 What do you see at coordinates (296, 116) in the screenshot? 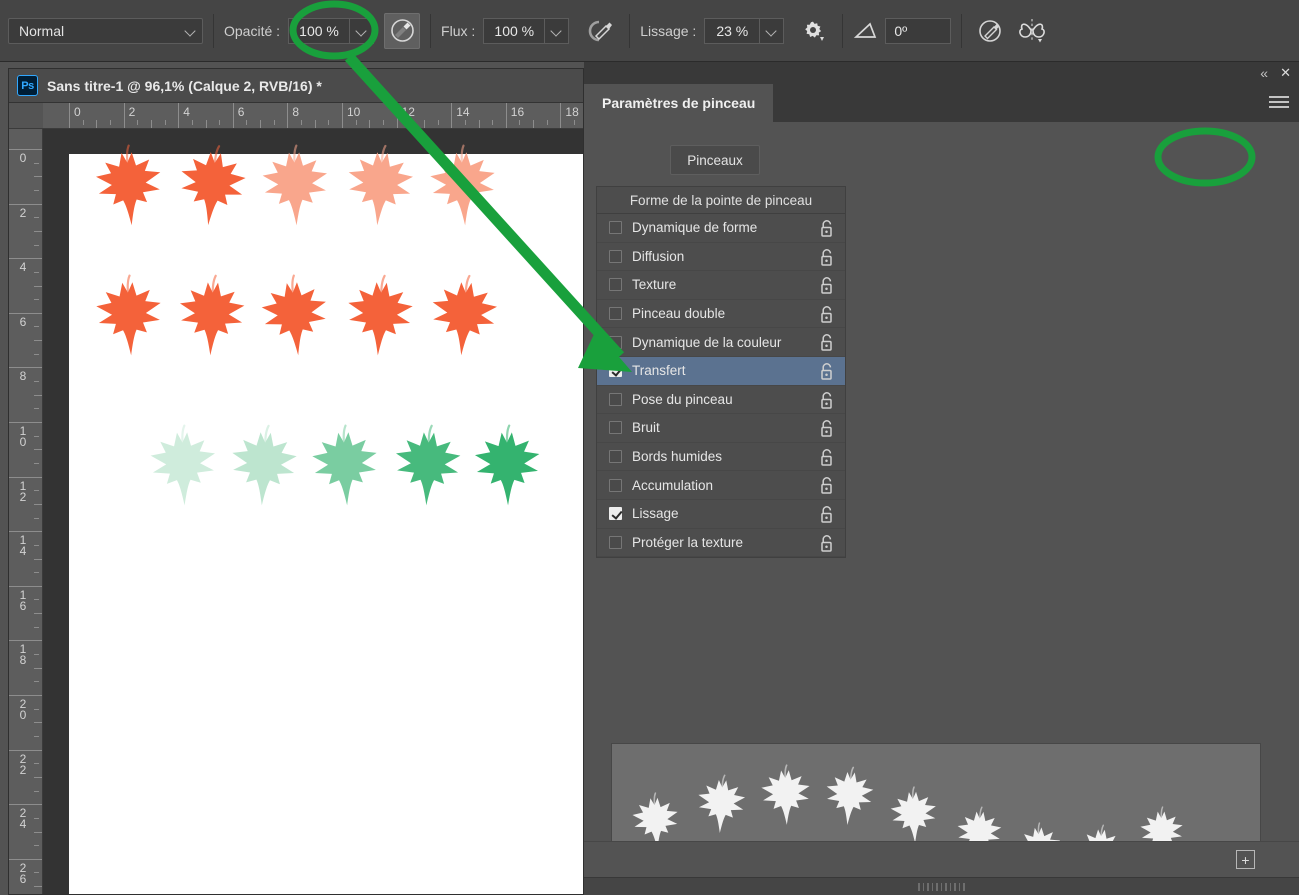
I see `horizontal-ruler: 0 2 4 6 8 10 12 14 16 18` at bounding box center [296, 116].